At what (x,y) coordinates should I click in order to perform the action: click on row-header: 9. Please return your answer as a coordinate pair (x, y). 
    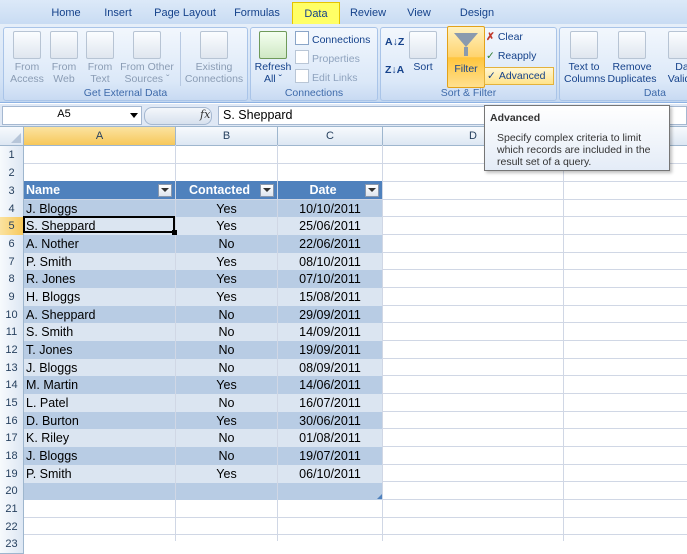
    Looking at the image, I should click on (12, 297).